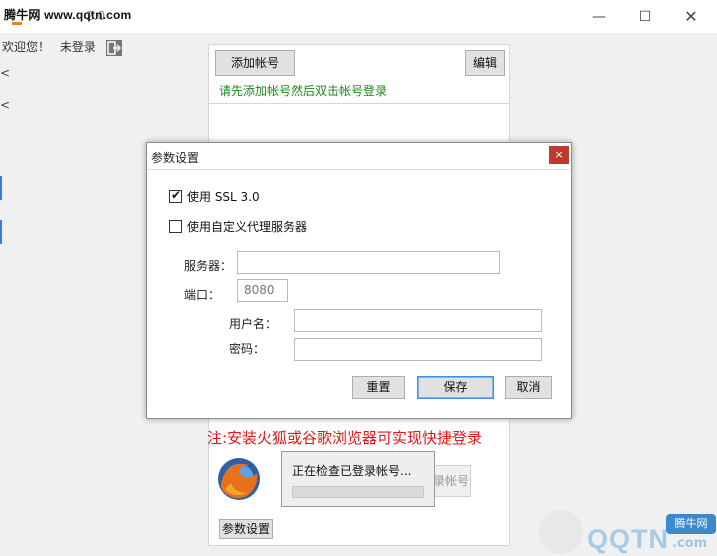 The width and height of the screenshot is (717, 556). Describe the element at coordinates (253, 324) in the screenshot. I see `username-label: 用户名：` at that location.